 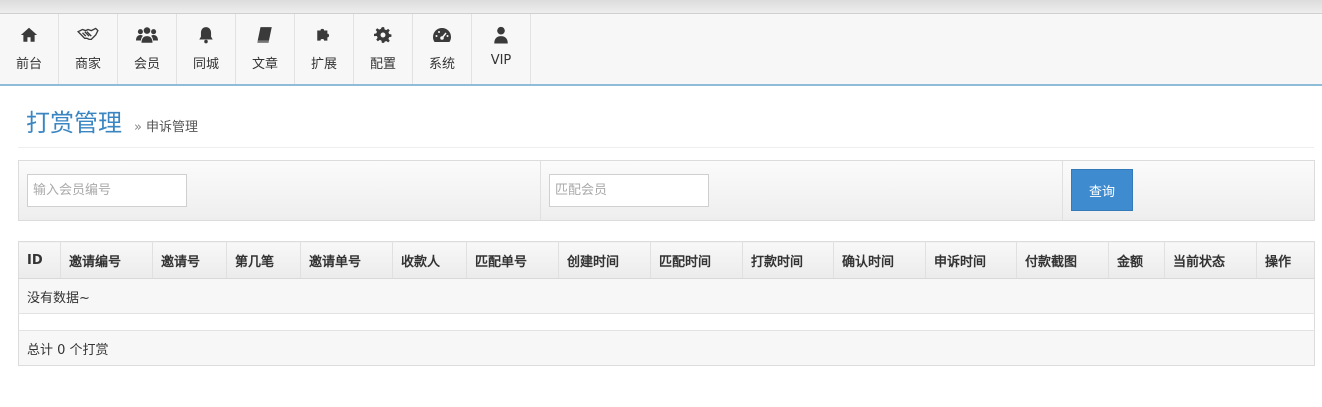 I want to click on column-header: ID, so click(x=39, y=260).